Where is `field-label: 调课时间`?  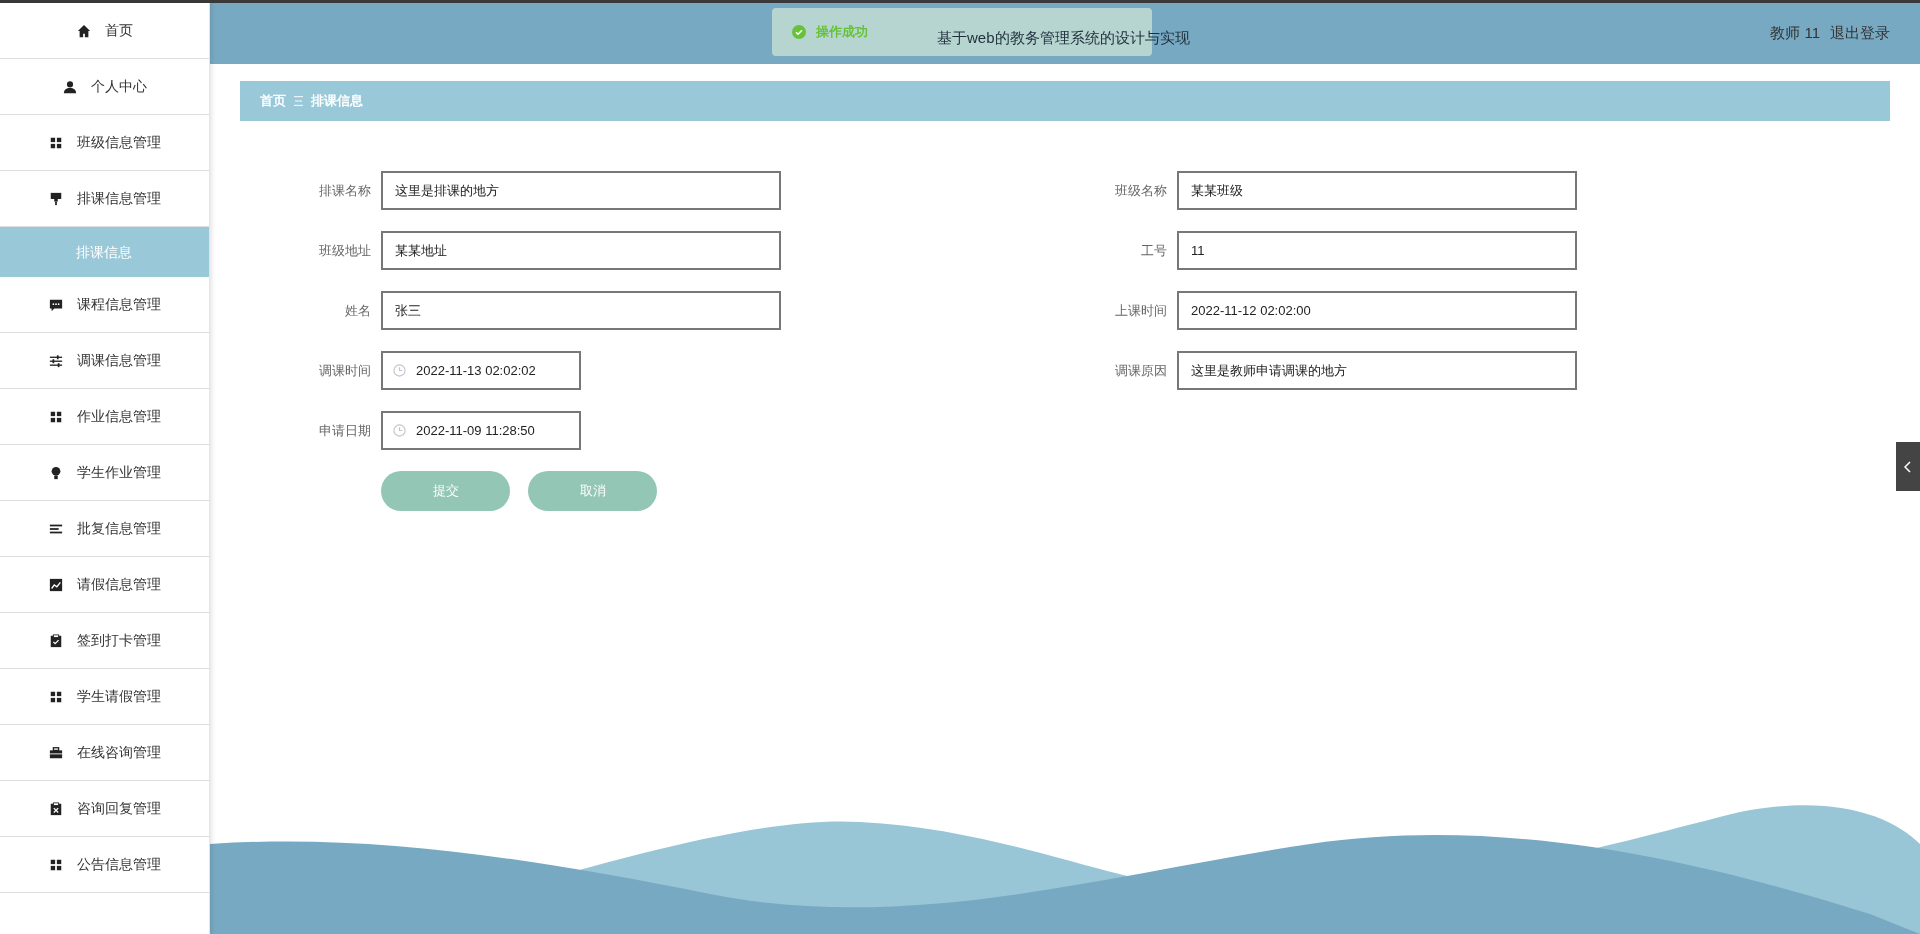 field-label: 调课时间 is located at coordinates (344, 370).